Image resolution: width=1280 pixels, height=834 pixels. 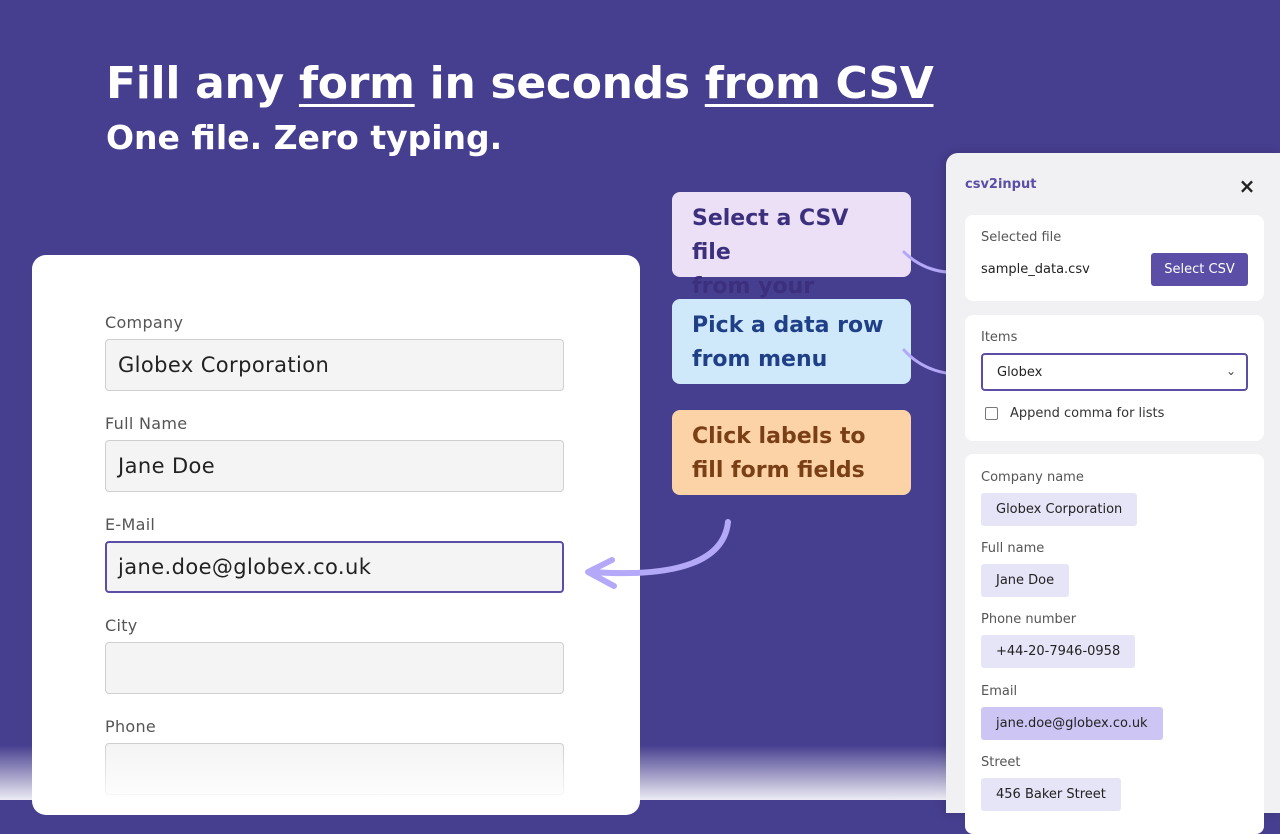 What do you see at coordinates (991, 413) in the screenshot?
I see `append-comma-checkbox` at bounding box center [991, 413].